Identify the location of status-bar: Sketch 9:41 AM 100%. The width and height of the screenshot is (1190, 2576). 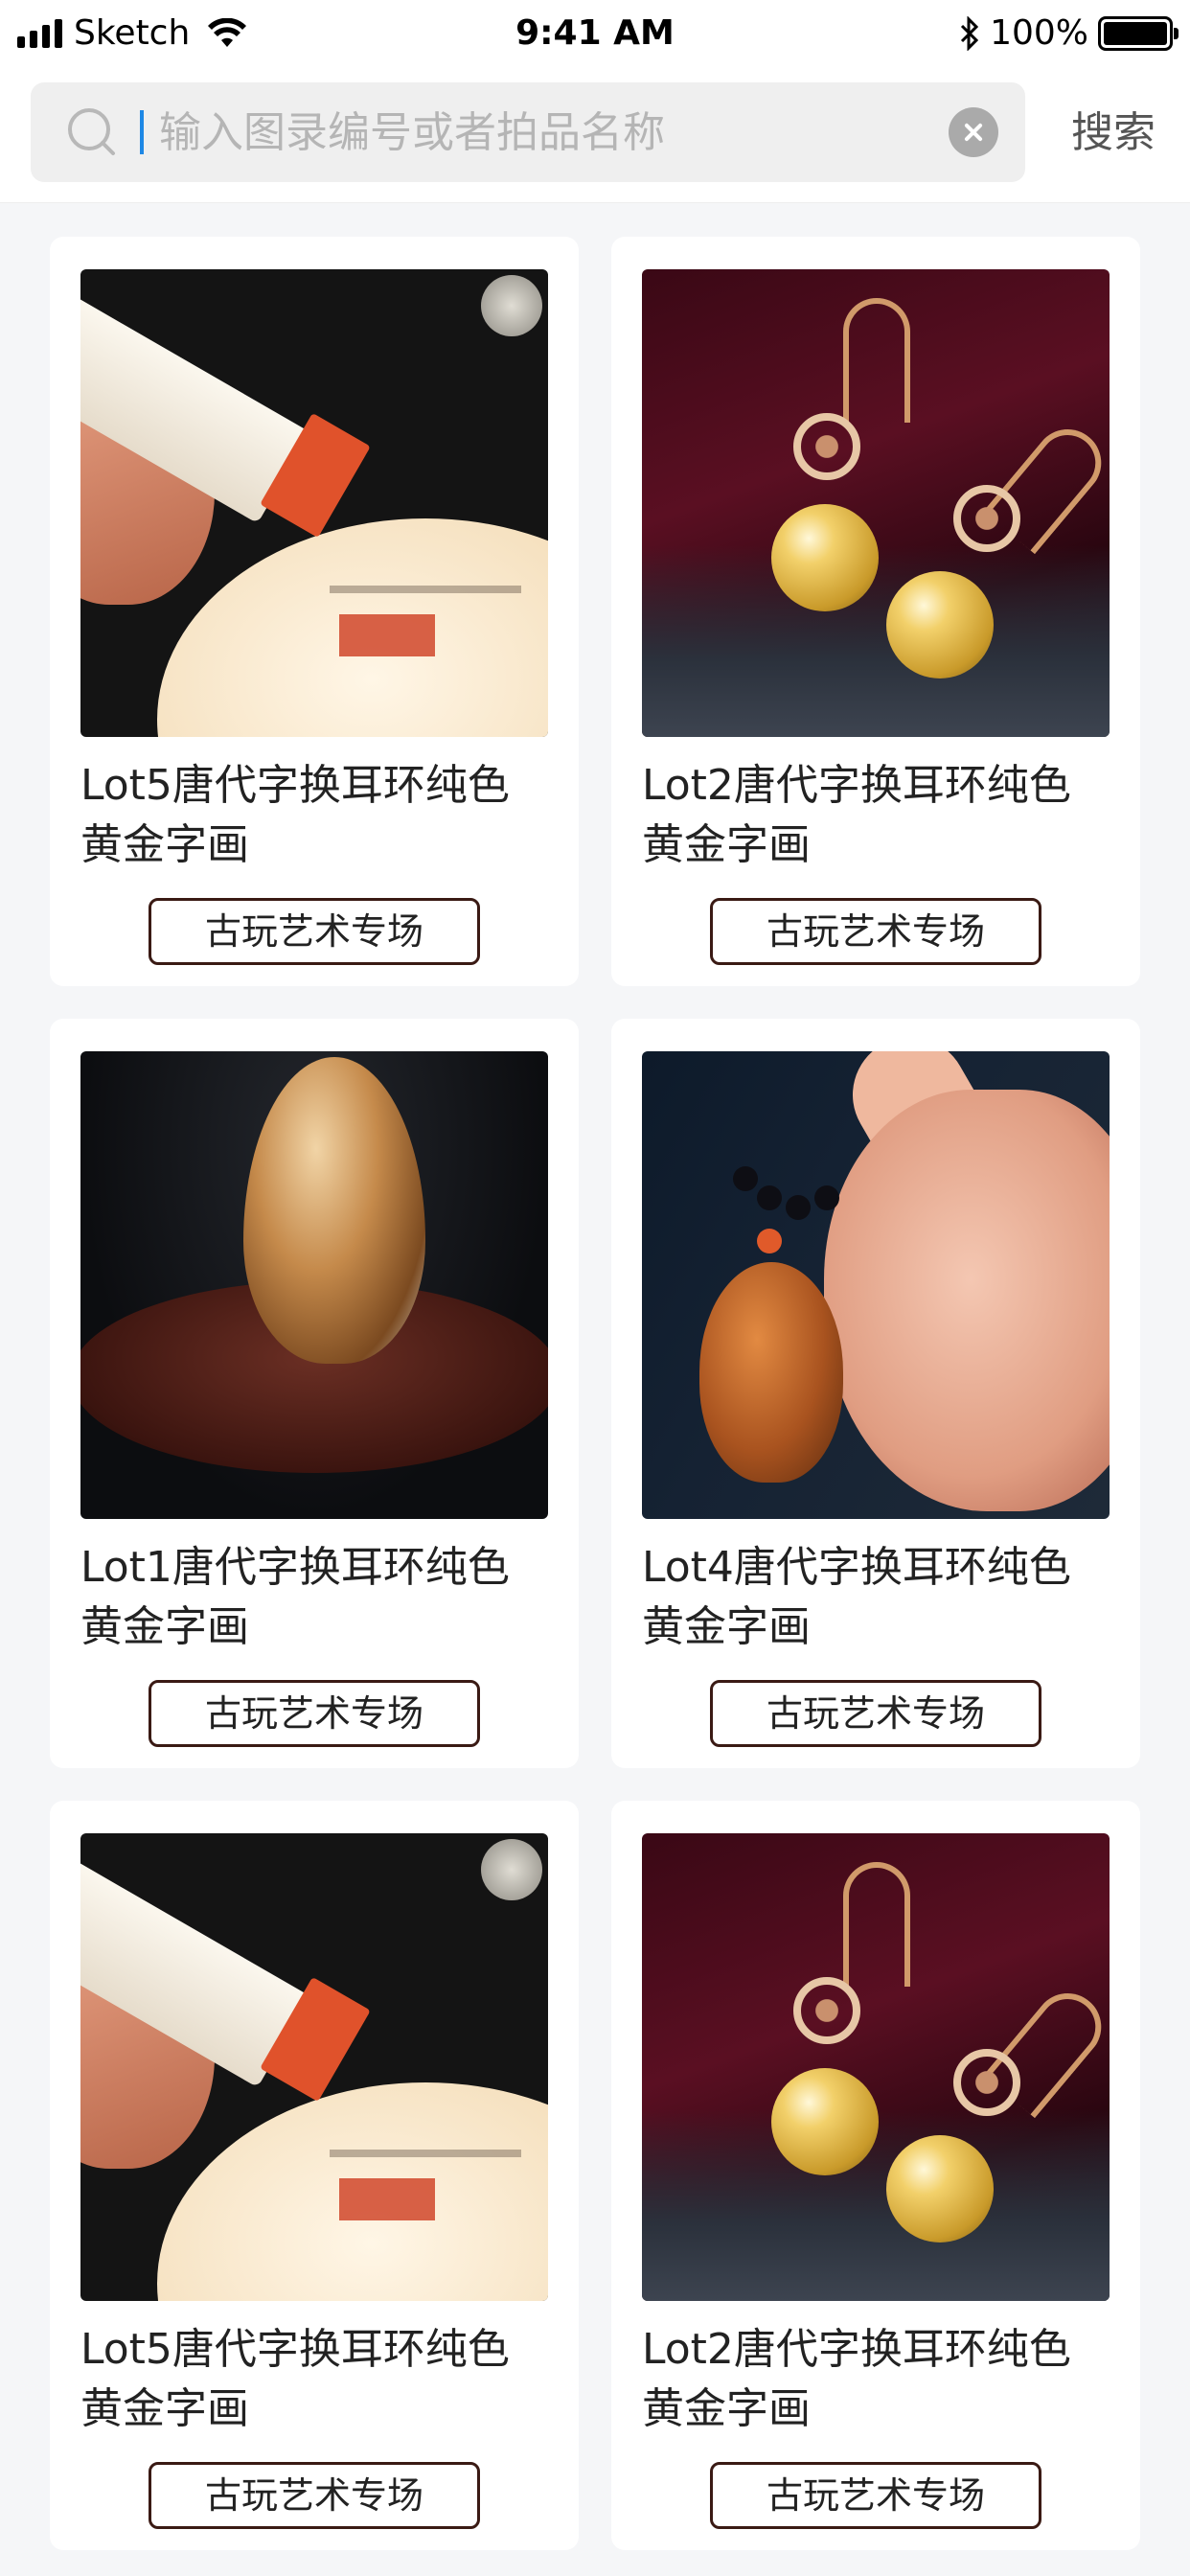
(595, 34).